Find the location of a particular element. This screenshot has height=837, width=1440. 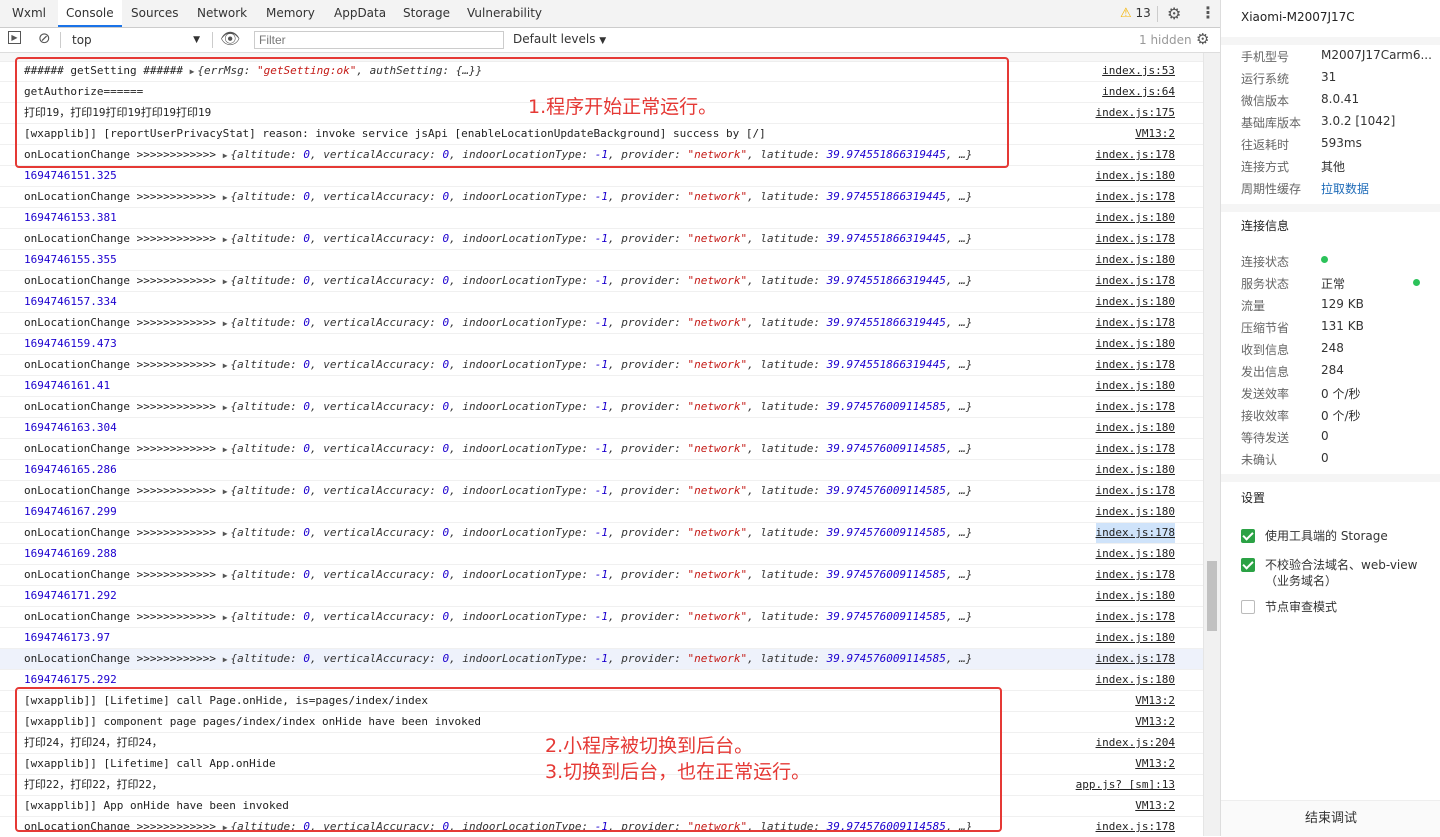

sidebar-toggle-icon: ▶ is located at coordinates (14, 37).